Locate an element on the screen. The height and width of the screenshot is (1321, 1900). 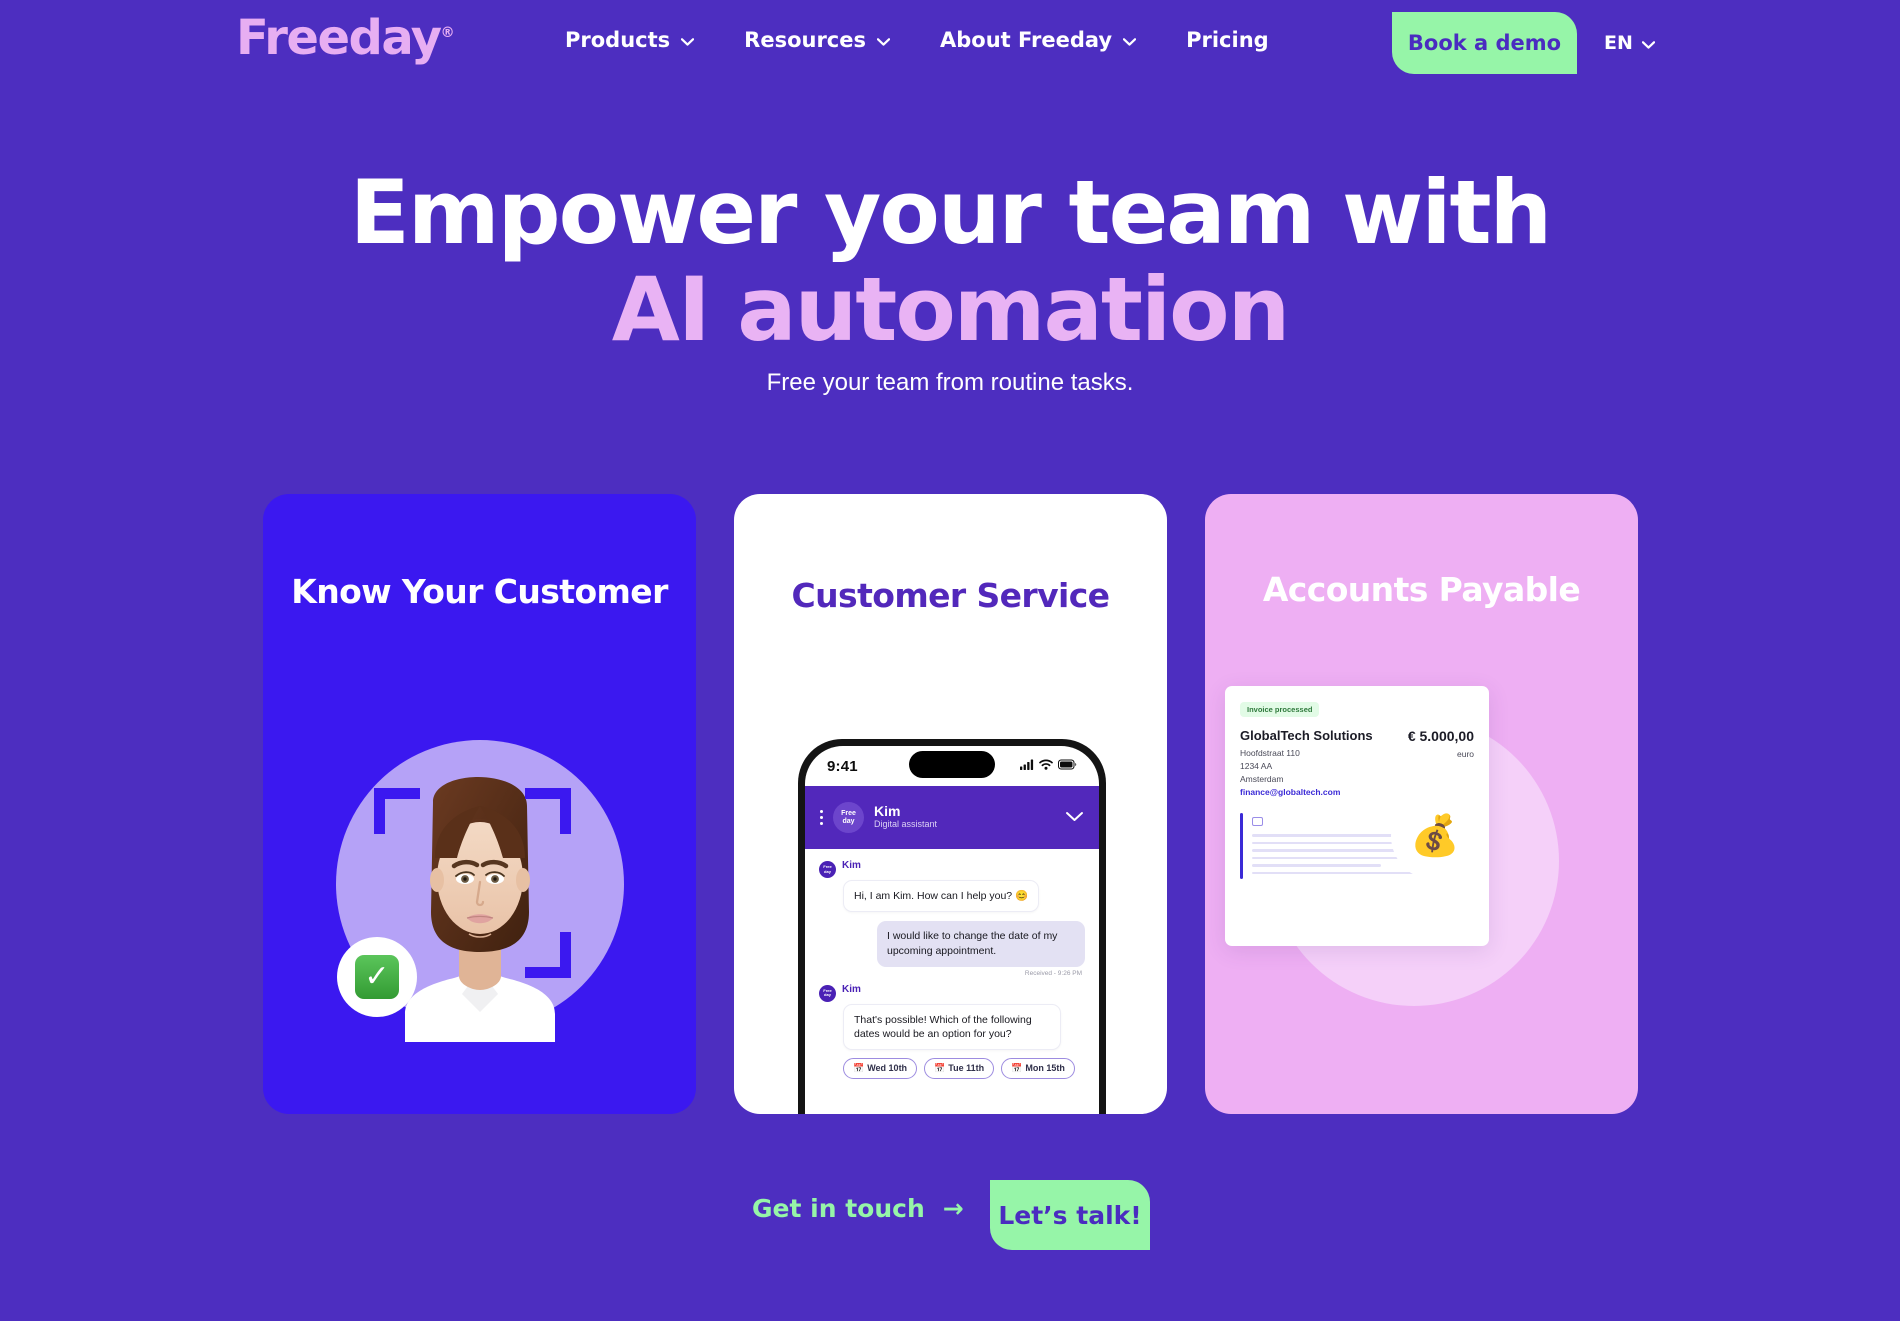
money-bag-icon: 💰 is located at coordinates (1435, 836).